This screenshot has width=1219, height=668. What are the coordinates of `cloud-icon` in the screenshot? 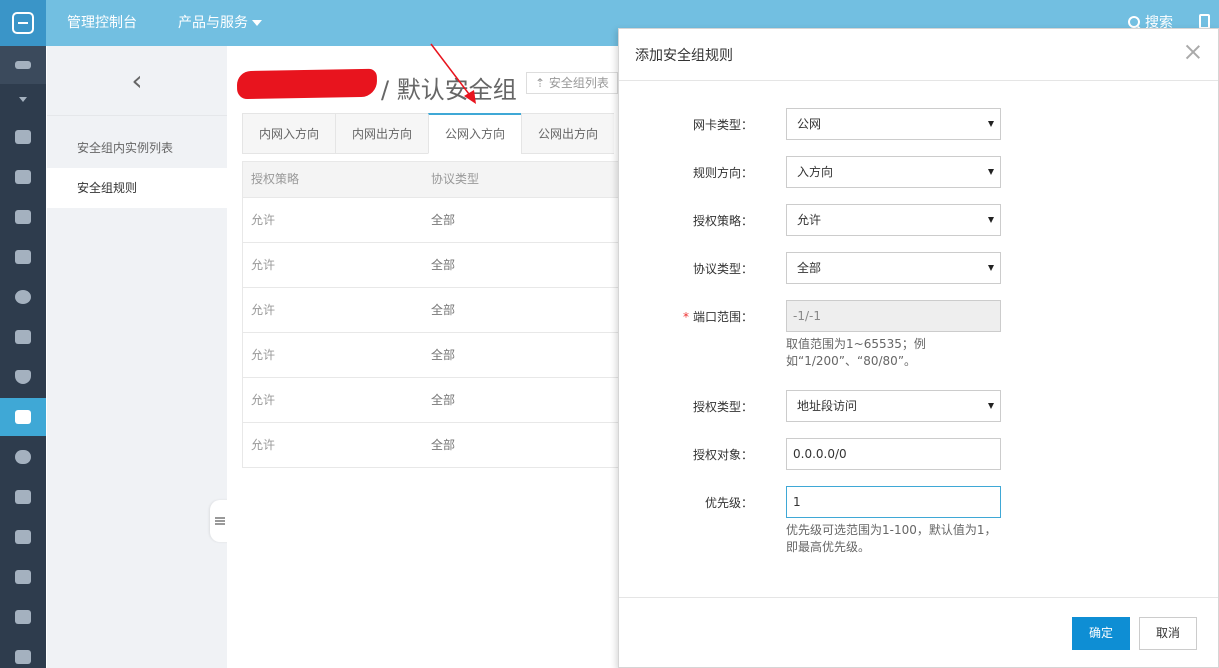 It's located at (23, 137).